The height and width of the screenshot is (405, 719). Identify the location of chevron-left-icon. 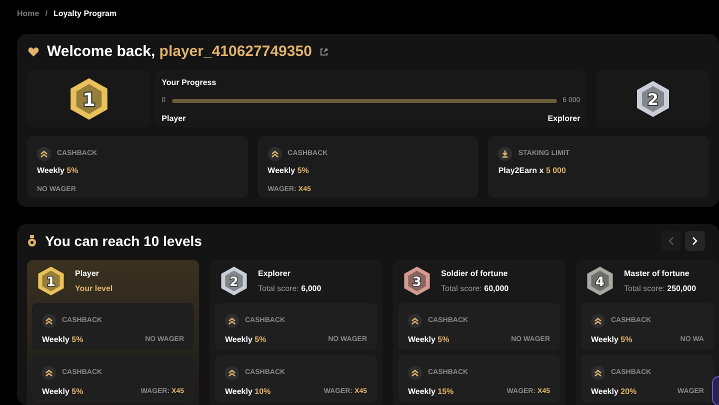
(671, 241).